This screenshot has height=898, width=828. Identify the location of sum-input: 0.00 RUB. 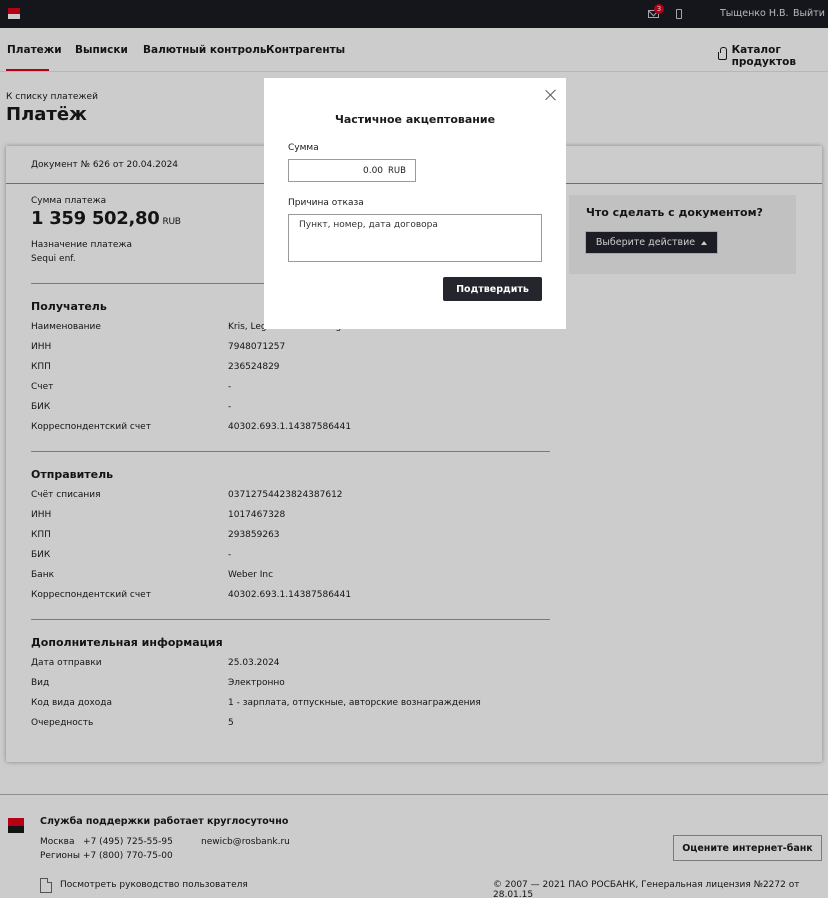
(352, 170).